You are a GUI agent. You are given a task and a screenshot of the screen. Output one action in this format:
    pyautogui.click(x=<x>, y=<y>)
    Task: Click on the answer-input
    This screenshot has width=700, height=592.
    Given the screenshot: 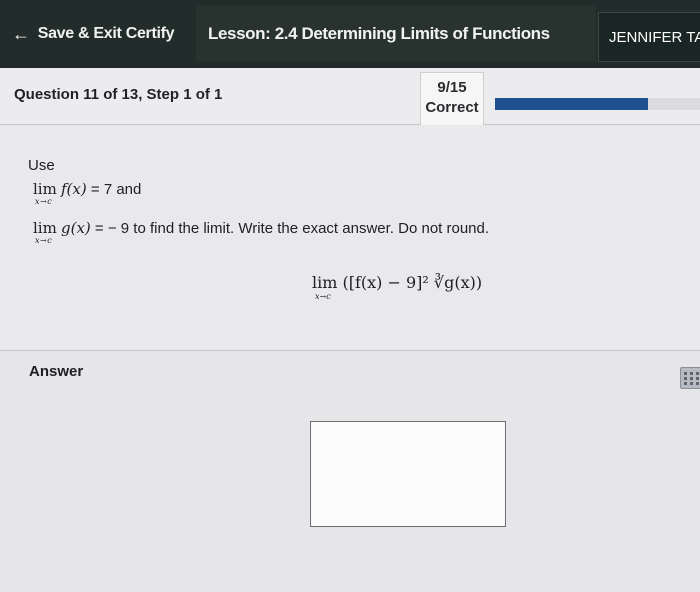 What is the action you would take?
    pyautogui.click(x=408, y=474)
    